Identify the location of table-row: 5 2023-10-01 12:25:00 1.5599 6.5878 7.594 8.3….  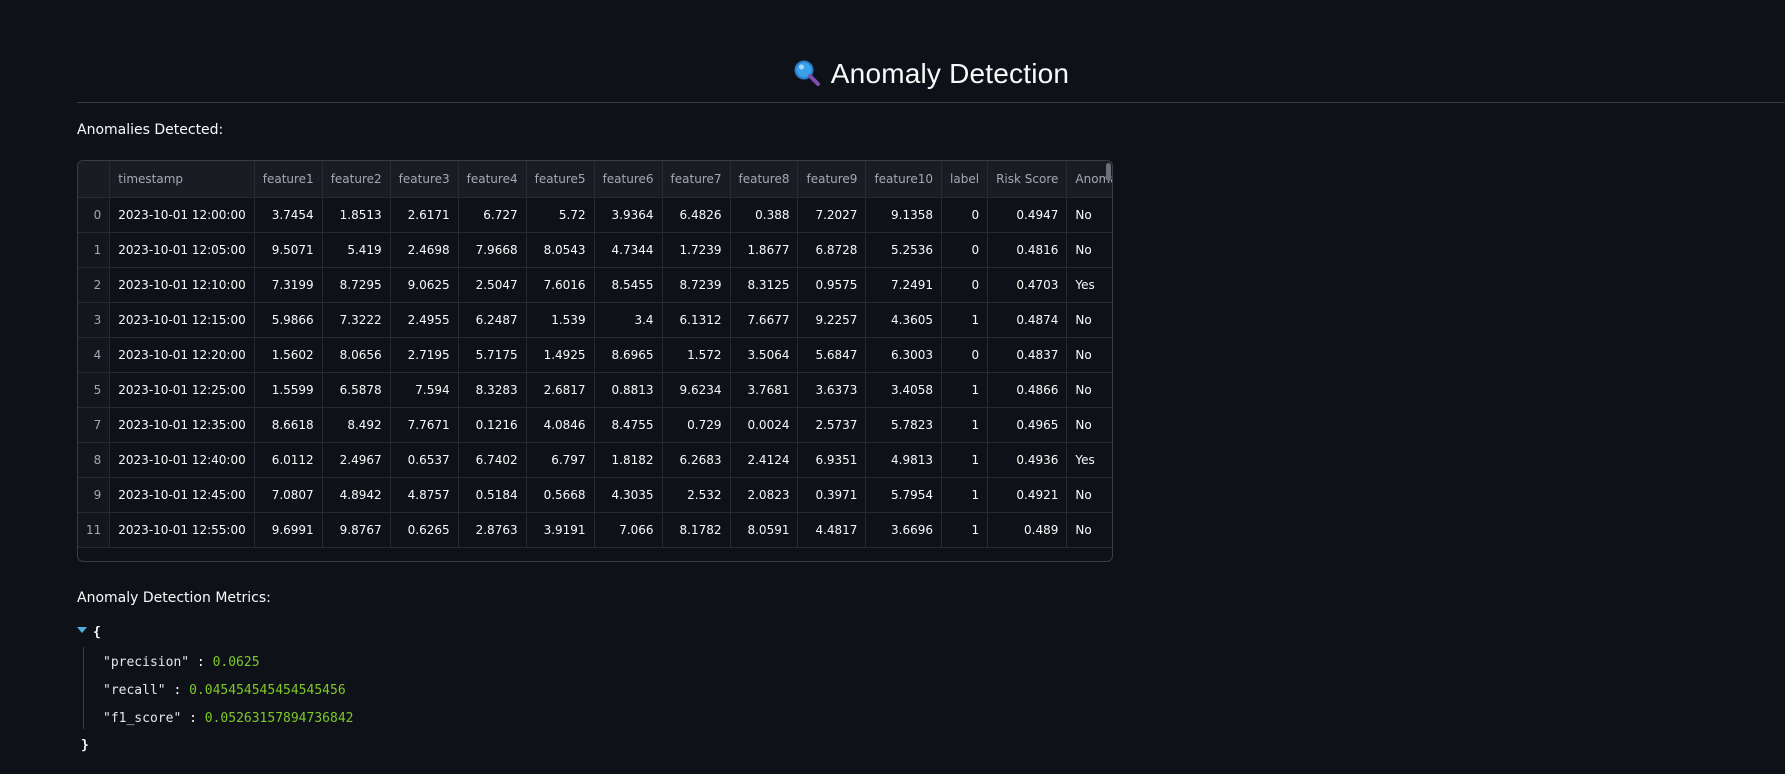
(595, 390).